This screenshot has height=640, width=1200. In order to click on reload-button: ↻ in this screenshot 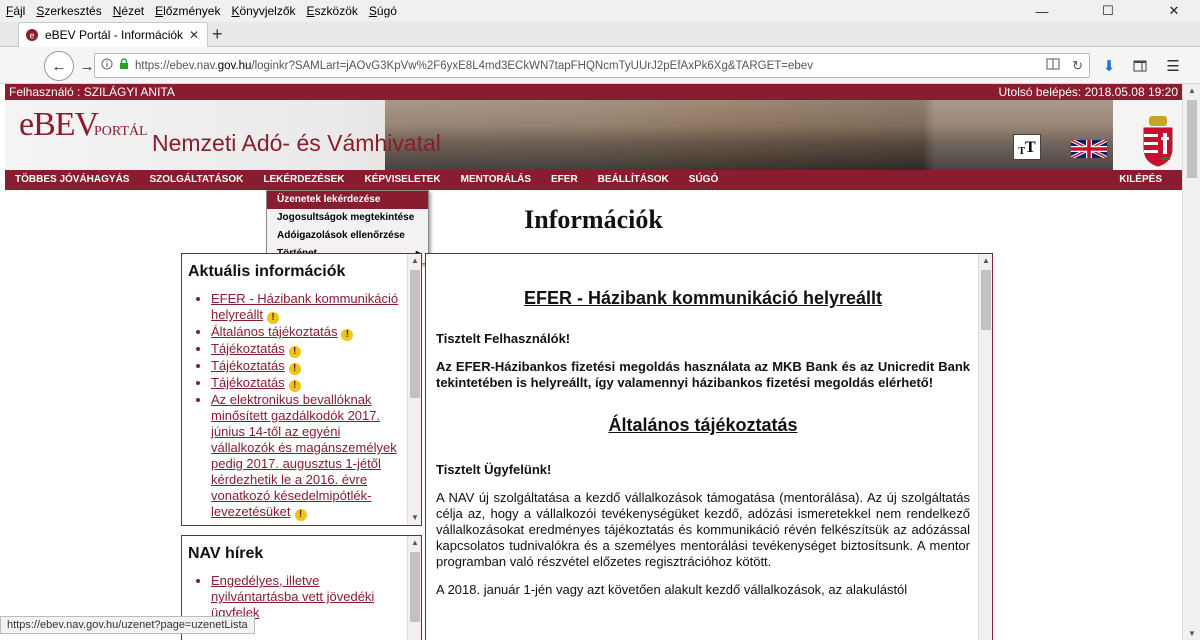, I will do `click(1077, 66)`.